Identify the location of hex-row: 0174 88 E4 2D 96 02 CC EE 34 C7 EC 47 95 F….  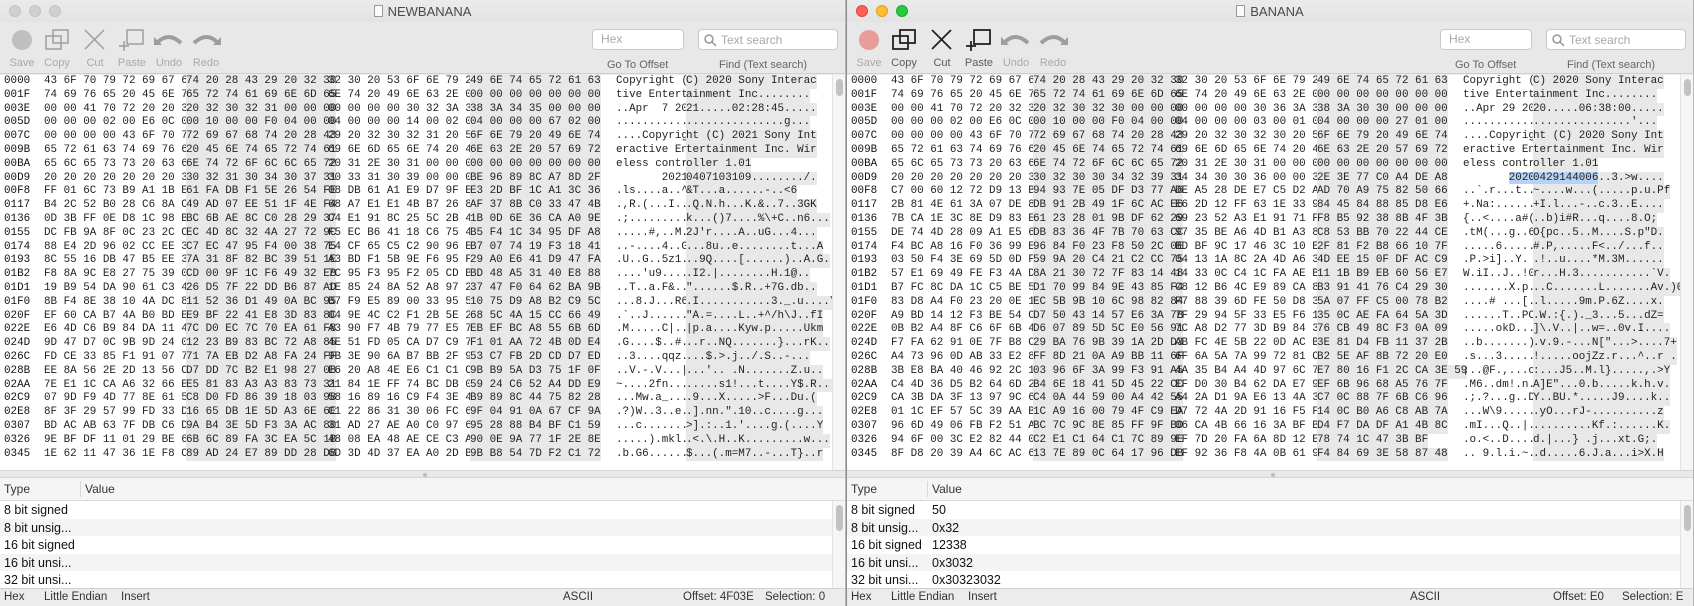
(422, 247).